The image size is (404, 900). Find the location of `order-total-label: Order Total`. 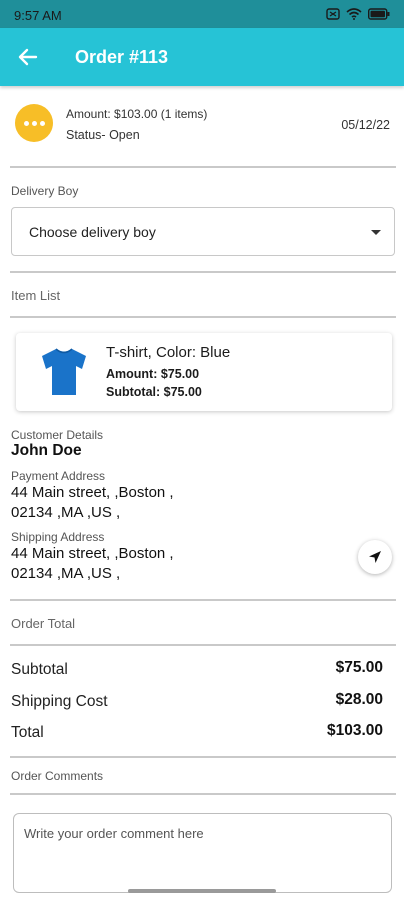

order-total-label: Order Total is located at coordinates (43, 623).